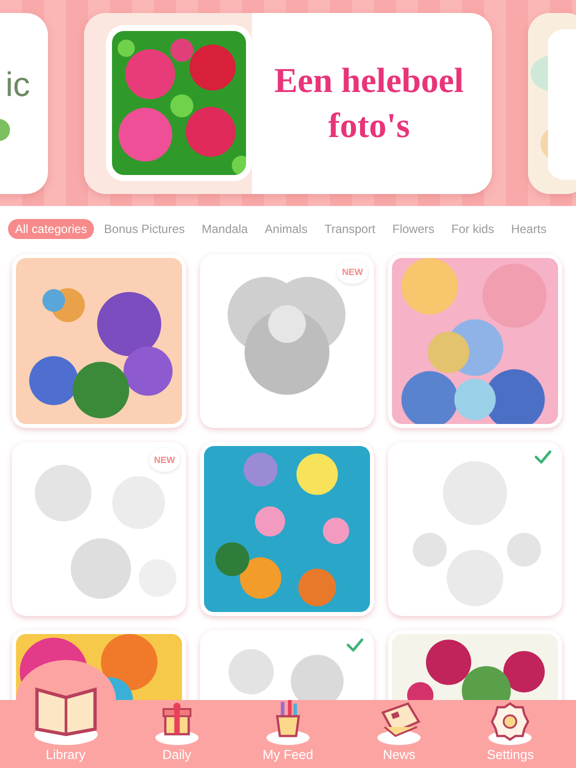 This screenshot has width=576, height=768. Describe the element at coordinates (286, 229) in the screenshot. I see `category-tab: Animals` at that location.